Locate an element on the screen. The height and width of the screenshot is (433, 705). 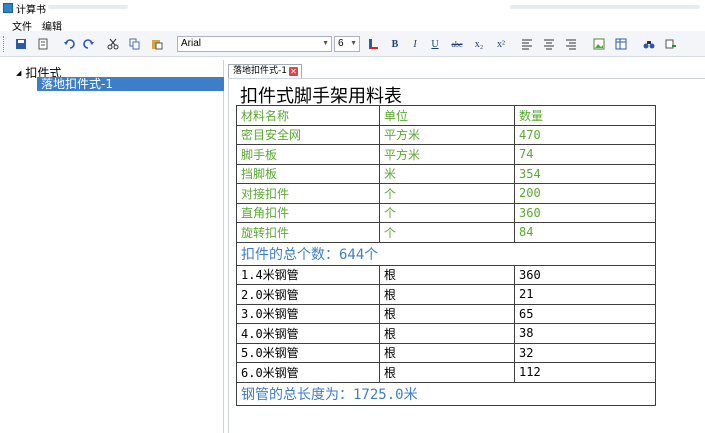
material-name-cell: 脚手板 is located at coordinates (308, 154).